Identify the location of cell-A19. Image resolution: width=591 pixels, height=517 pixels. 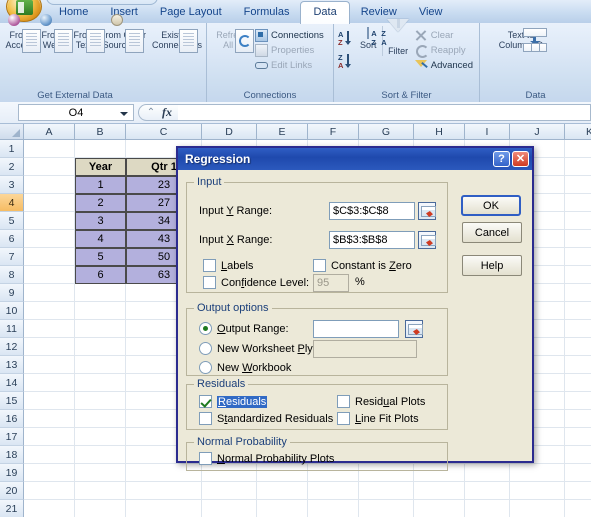
(49, 473).